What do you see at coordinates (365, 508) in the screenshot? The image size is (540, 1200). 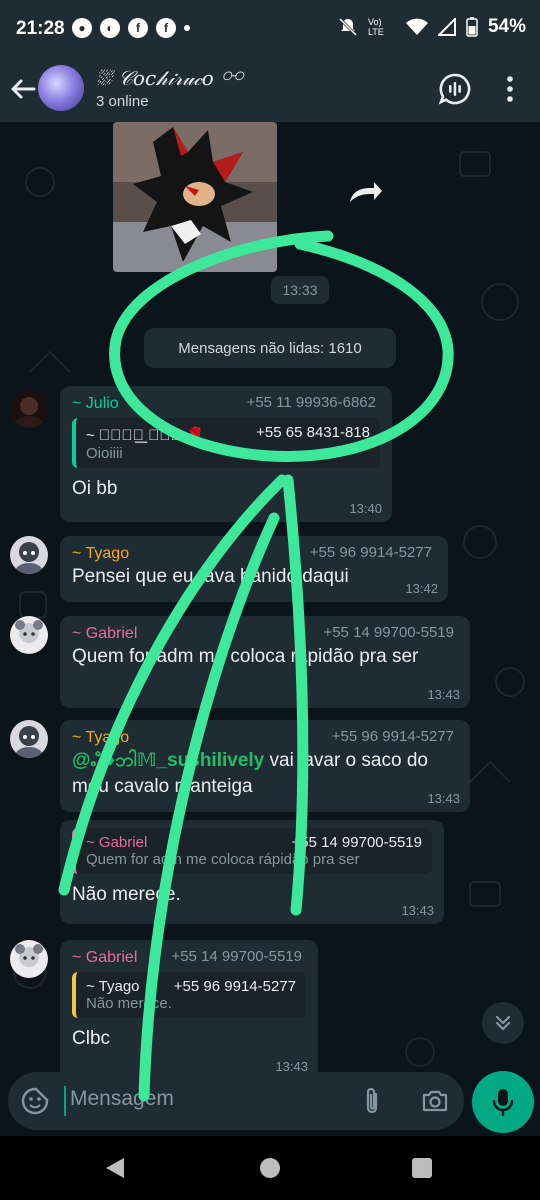 I see `message-time: 13:40` at bounding box center [365, 508].